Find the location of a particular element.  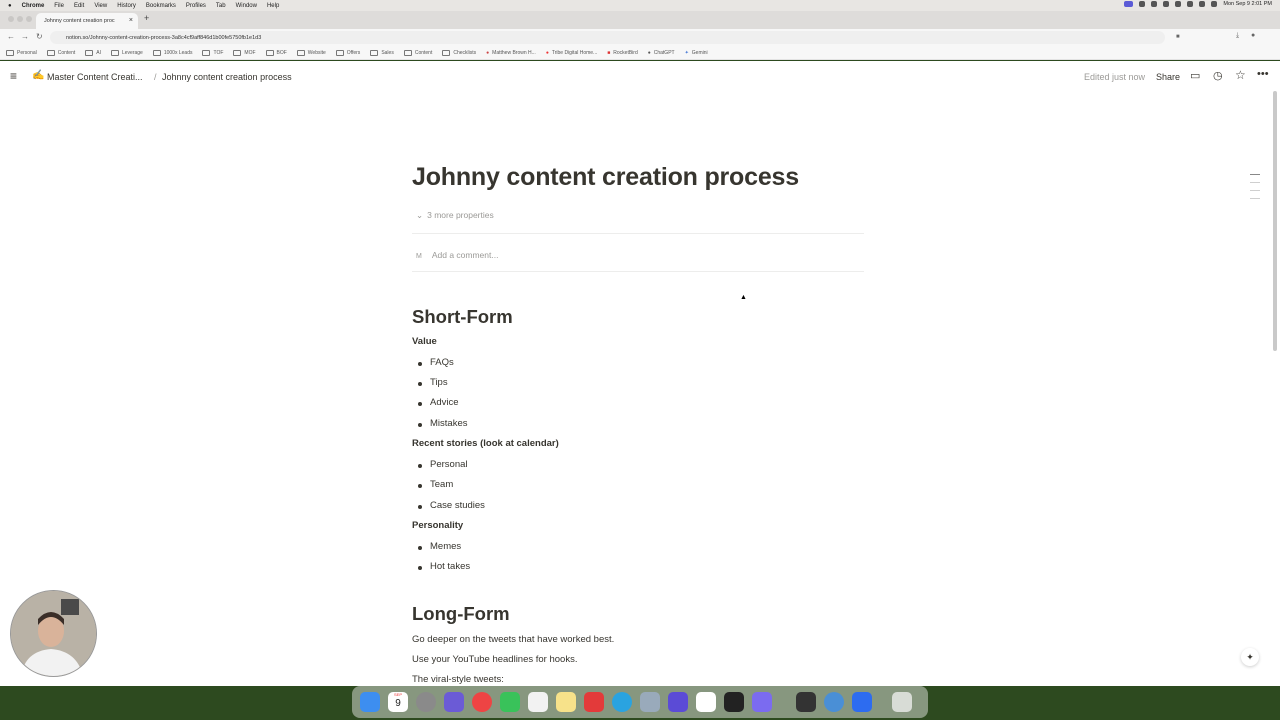

menu-app-name: Chrome is located at coordinates (33, 6).